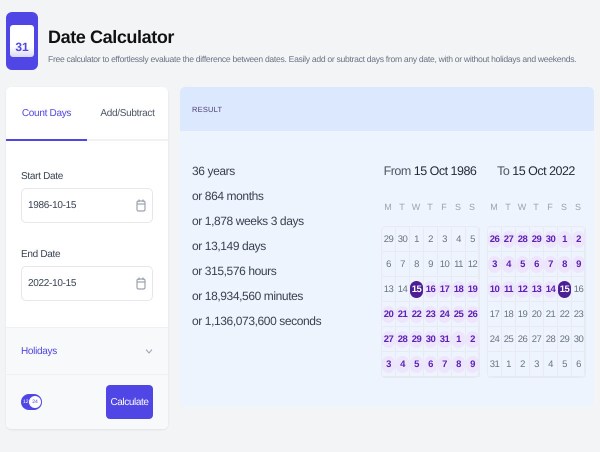  What do you see at coordinates (494, 364) in the screenshot?
I see `calendar-day: 31` at bounding box center [494, 364].